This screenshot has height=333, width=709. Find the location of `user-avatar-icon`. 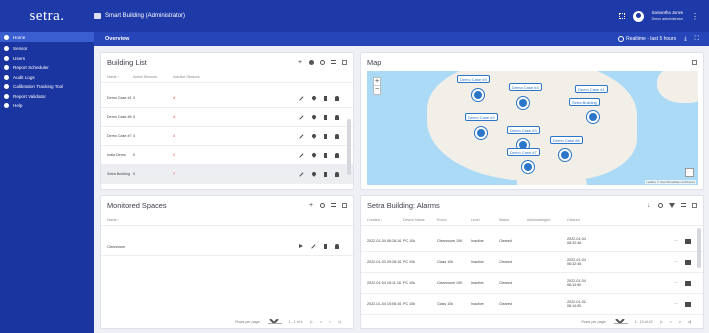

user-avatar-icon is located at coordinates (638, 16).